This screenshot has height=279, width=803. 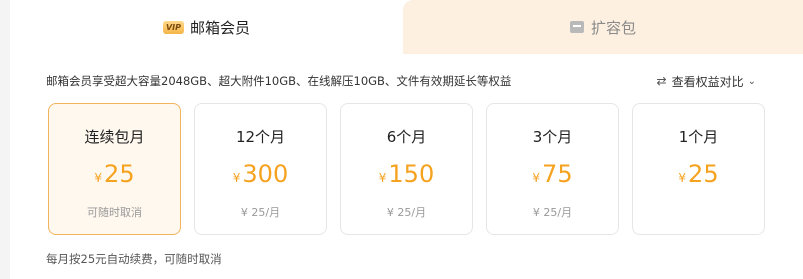 What do you see at coordinates (265, 174) in the screenshot?
I see `price-amount: 300` at bounding box center [265, 174].